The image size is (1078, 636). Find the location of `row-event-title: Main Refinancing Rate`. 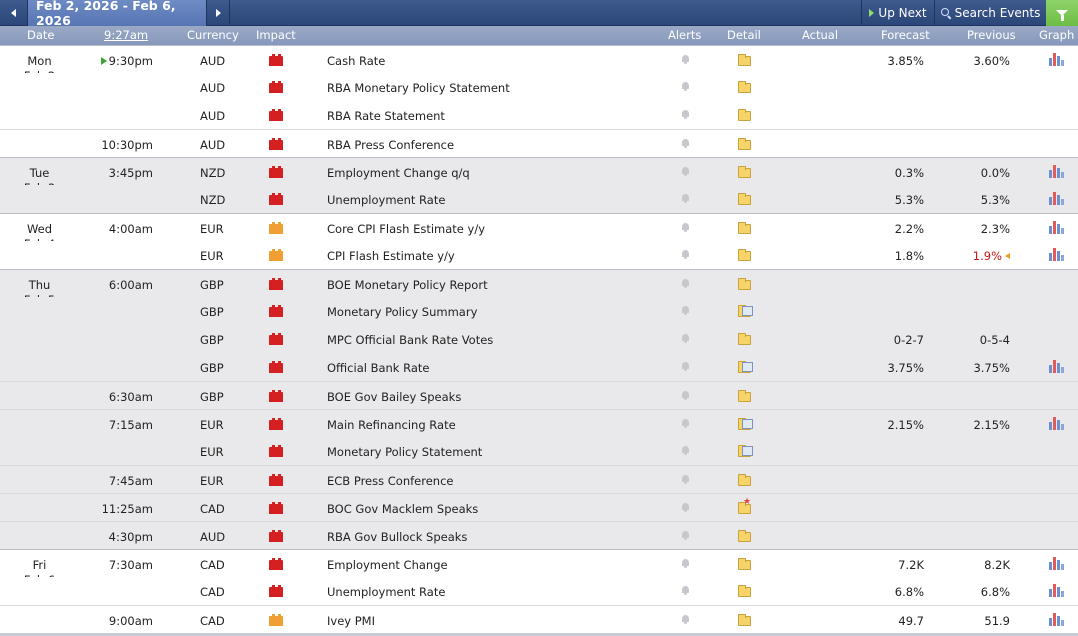

row-event-title: Main Refinancing Rate is located at coordinates (391, 425).